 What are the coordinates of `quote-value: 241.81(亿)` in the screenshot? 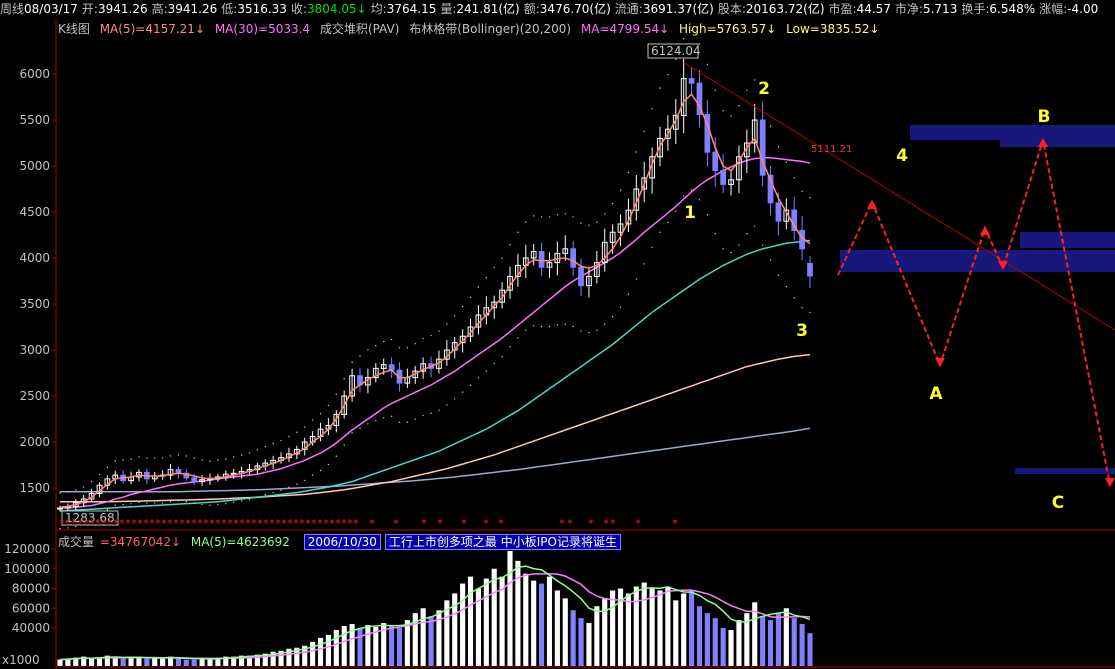 It's located at (488, 9).